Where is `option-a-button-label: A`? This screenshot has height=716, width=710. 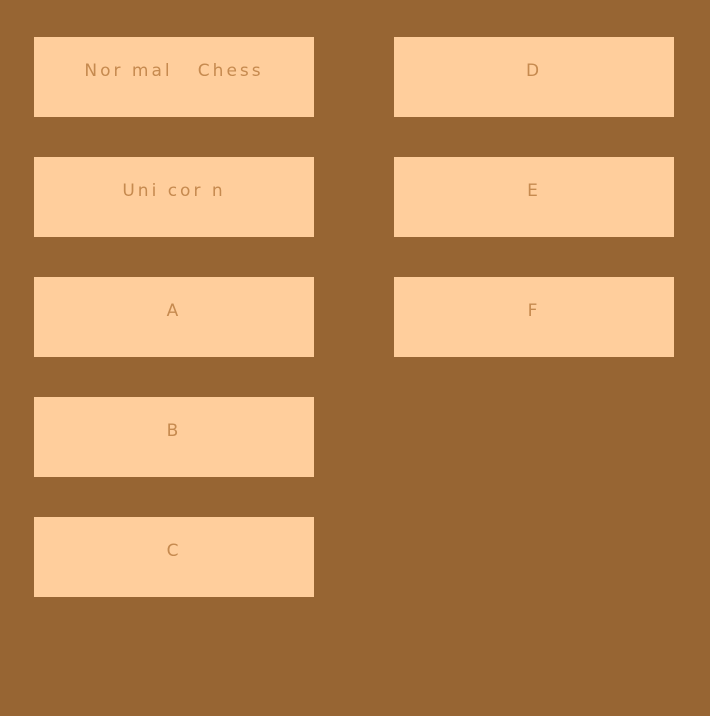
option-a-button-label: A is located at coordinates (174, 311).